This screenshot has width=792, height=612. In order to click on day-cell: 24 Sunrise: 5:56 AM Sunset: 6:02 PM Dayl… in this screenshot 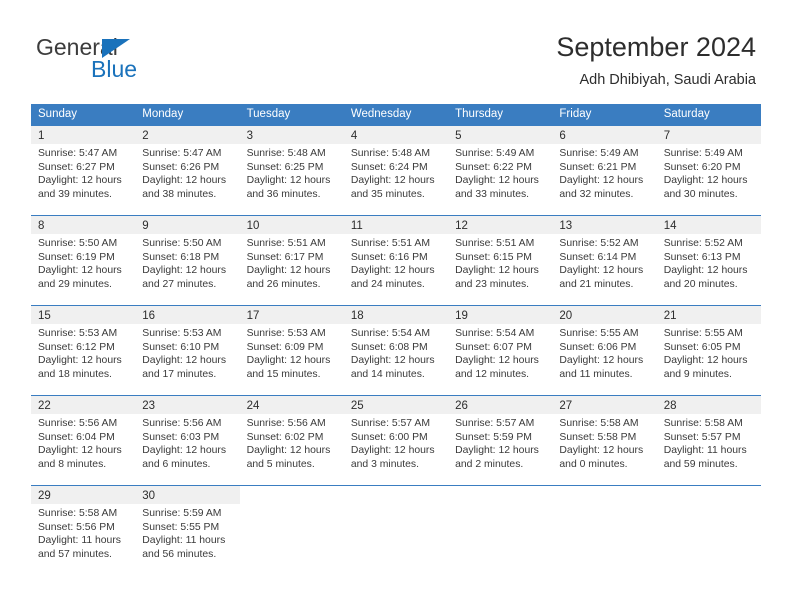, I will do `click(291, 440)`.